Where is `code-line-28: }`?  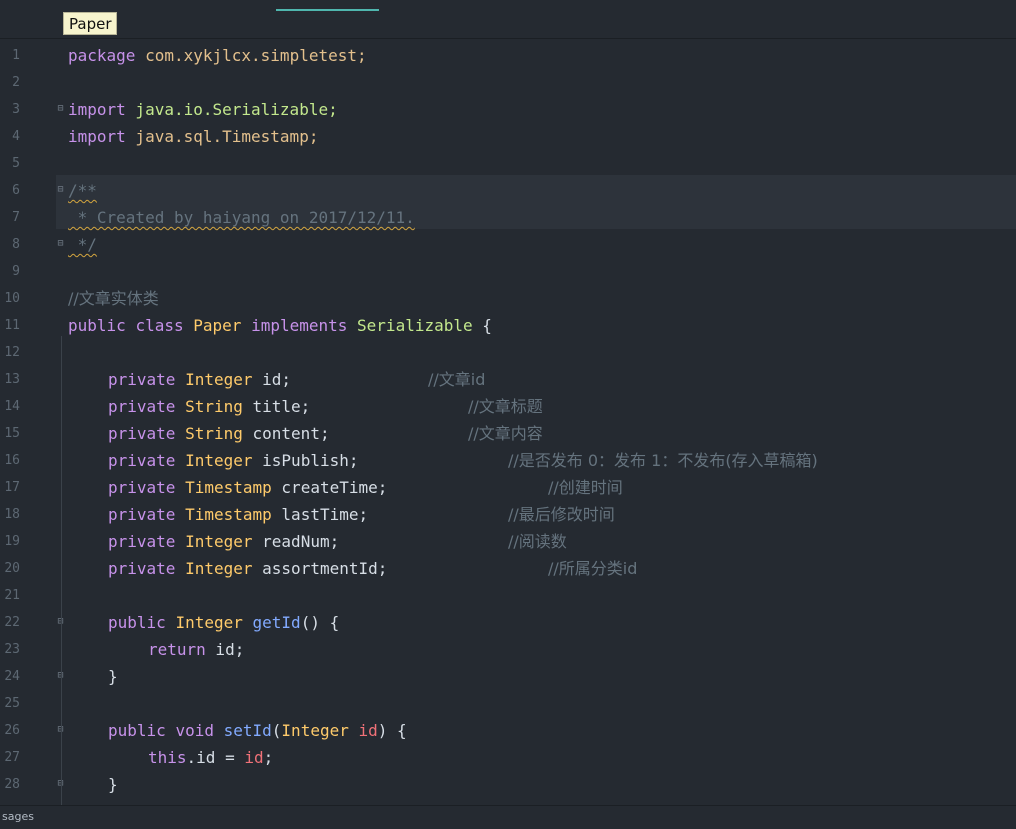 code-line-28: } is located at coordinates (113, 784).